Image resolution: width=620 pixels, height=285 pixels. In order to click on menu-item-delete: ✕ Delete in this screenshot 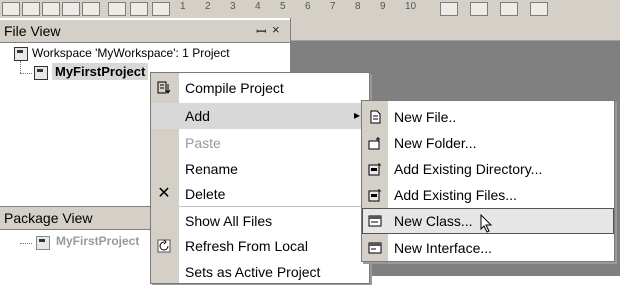, I will do `click(260, 194)`.